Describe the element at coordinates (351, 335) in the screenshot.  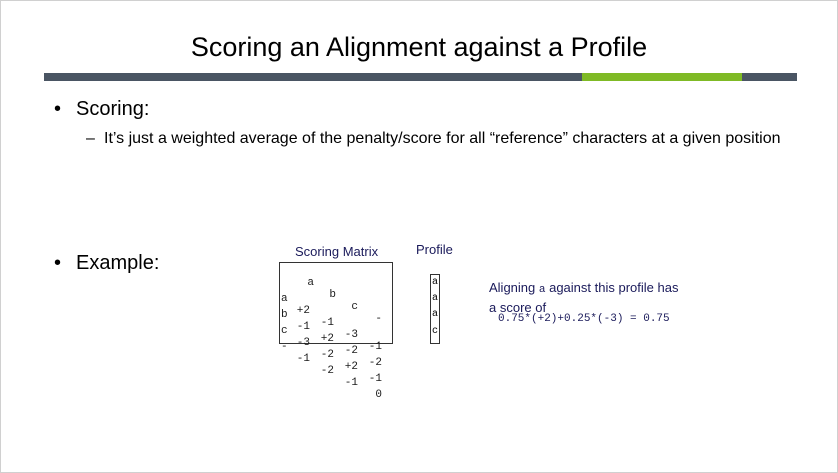
I see `matrix-cell: -3` at that location.